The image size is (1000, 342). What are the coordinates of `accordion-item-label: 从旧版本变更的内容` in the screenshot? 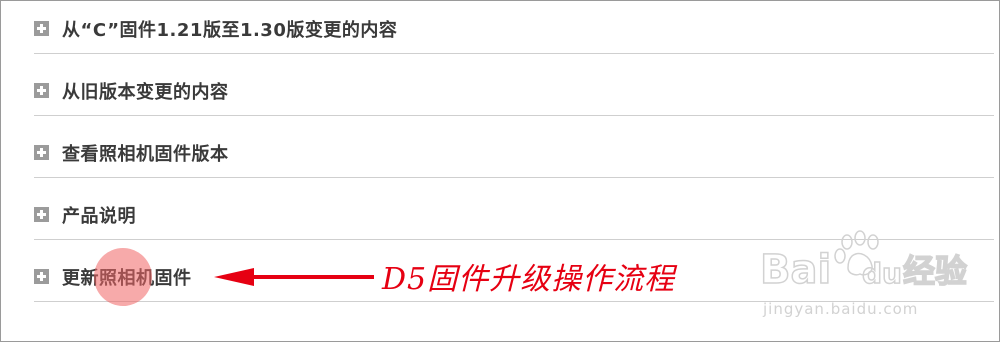 It's located at (145, 91).